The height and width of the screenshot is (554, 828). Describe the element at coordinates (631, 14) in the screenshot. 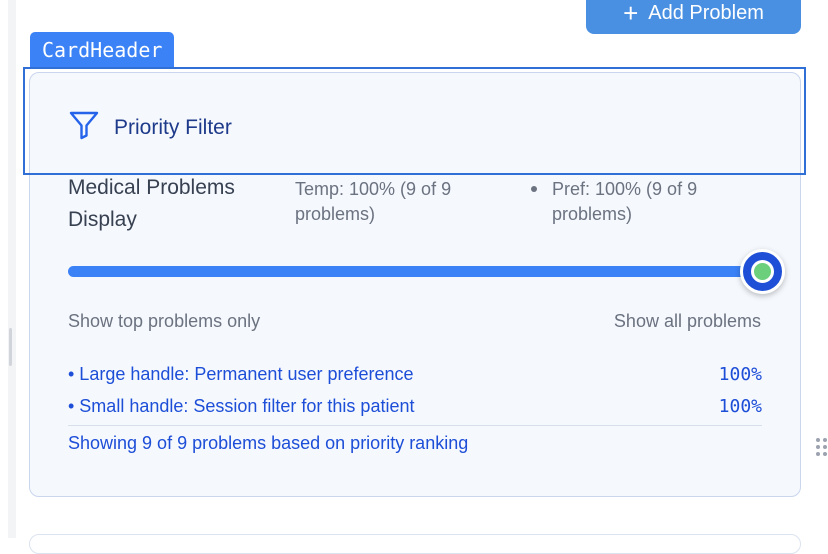

I see `plus-icon: +` at that location.